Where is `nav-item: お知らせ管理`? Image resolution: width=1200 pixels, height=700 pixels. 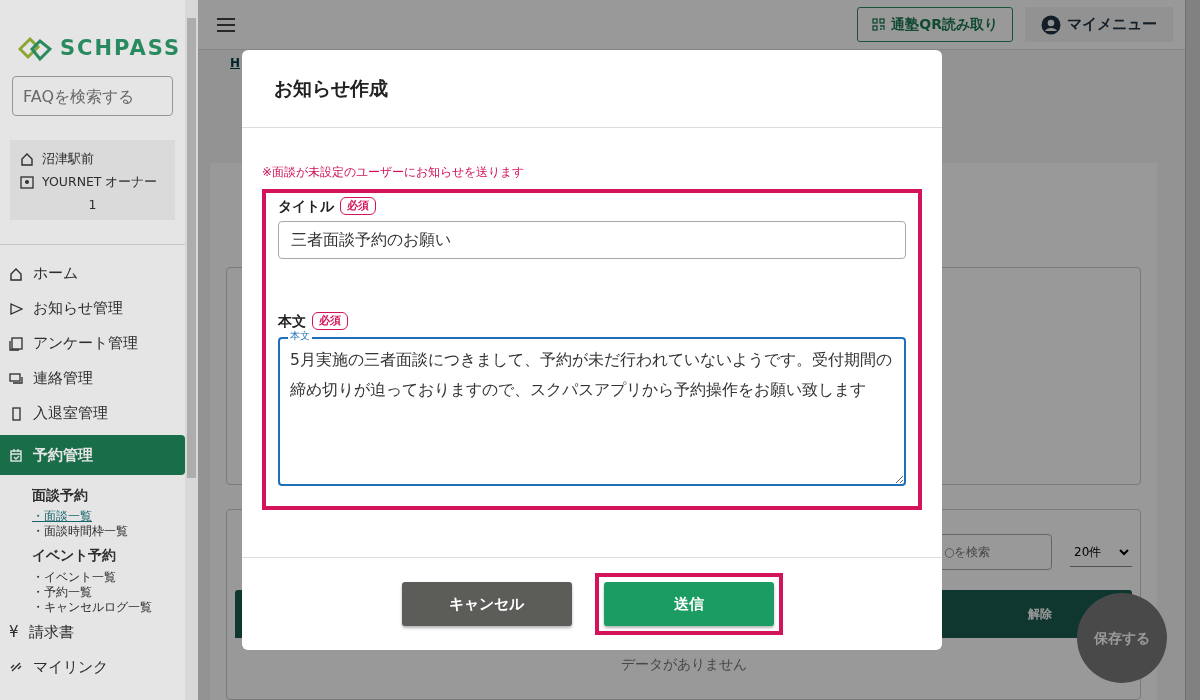
nav-item: お知らせ管理 is located at coordinates (92, 308).